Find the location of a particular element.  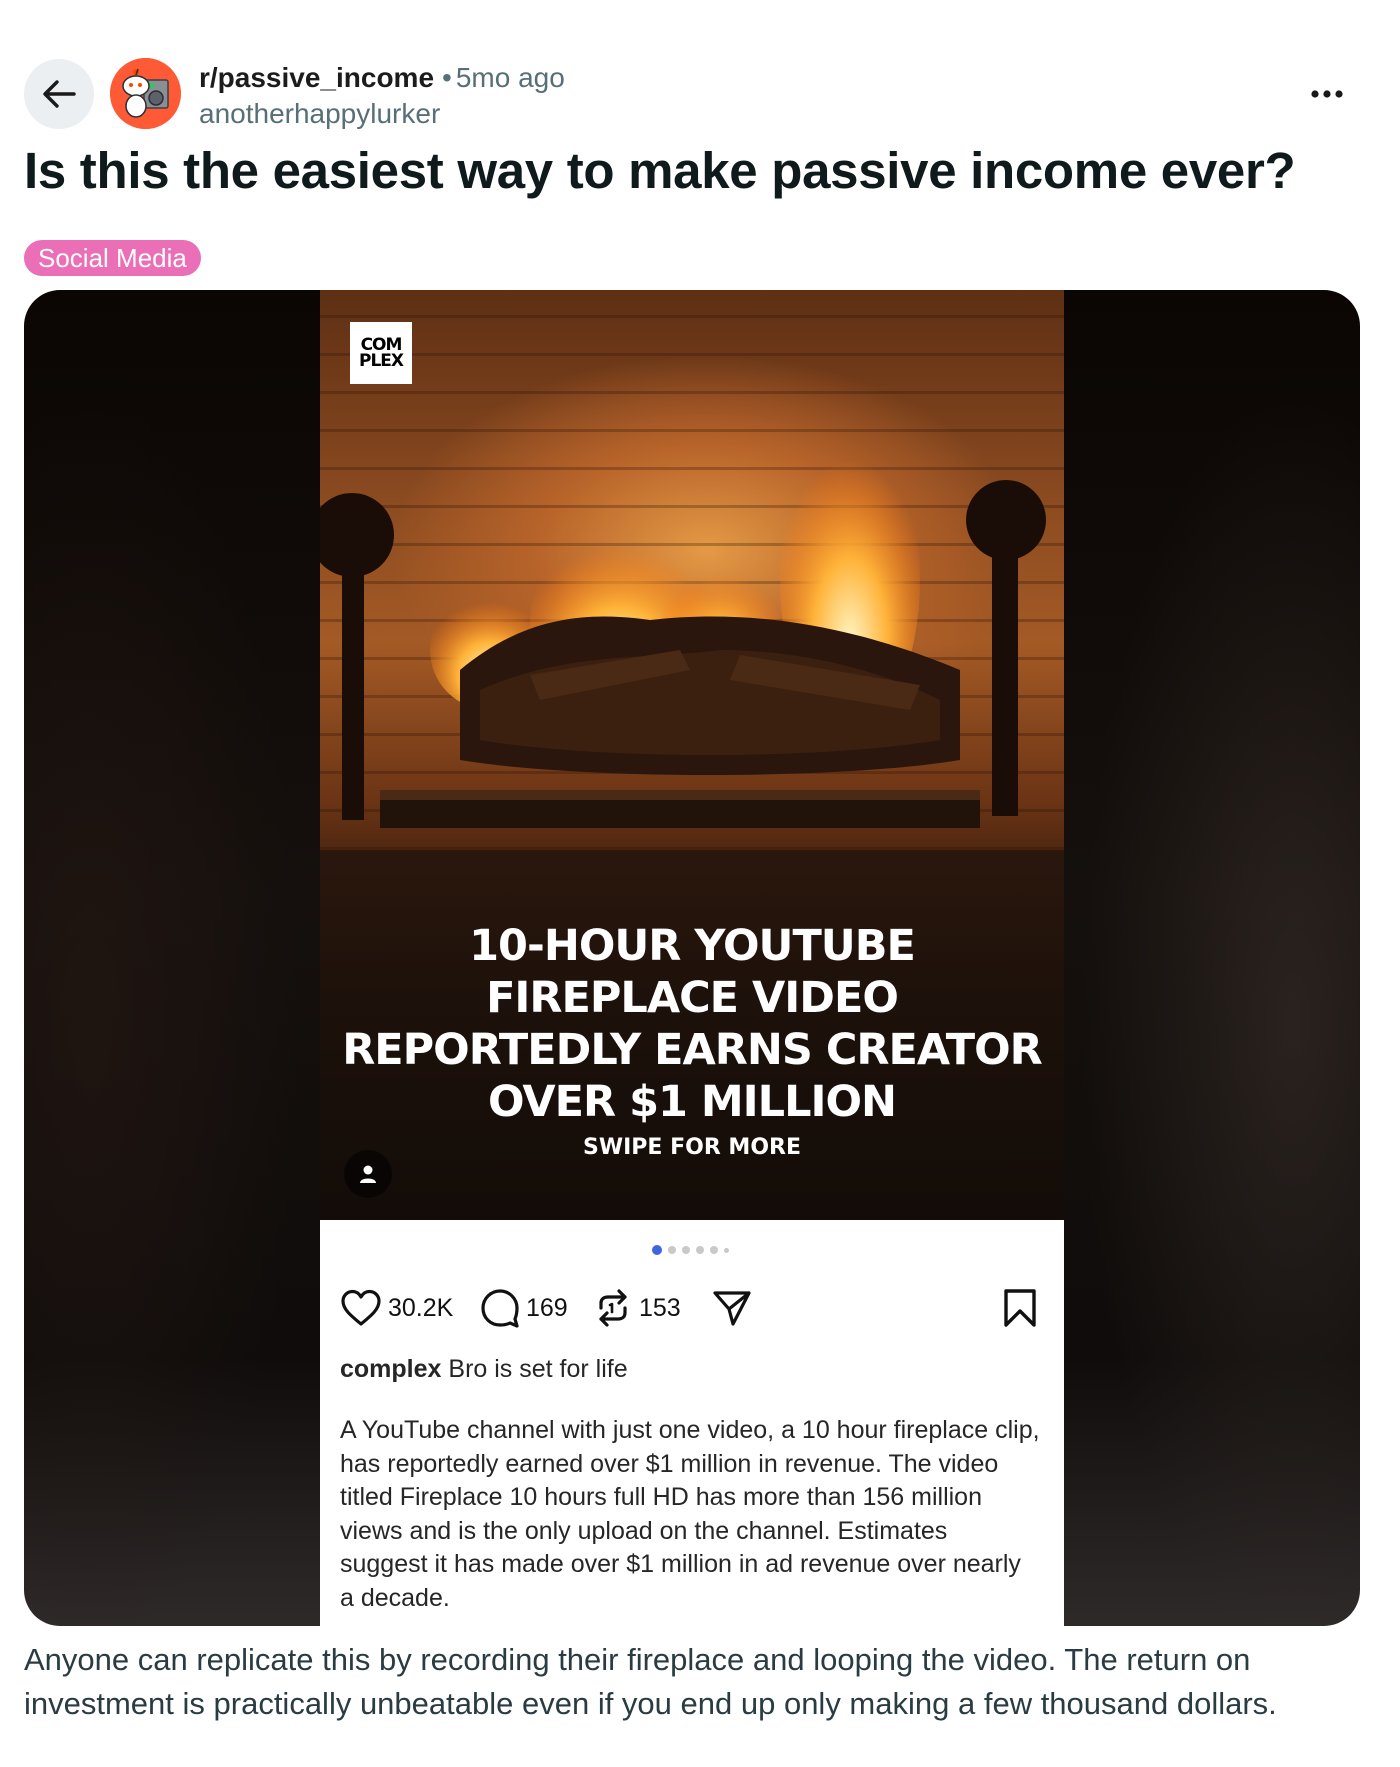

send-icon is located at coordinates (732, 1308).